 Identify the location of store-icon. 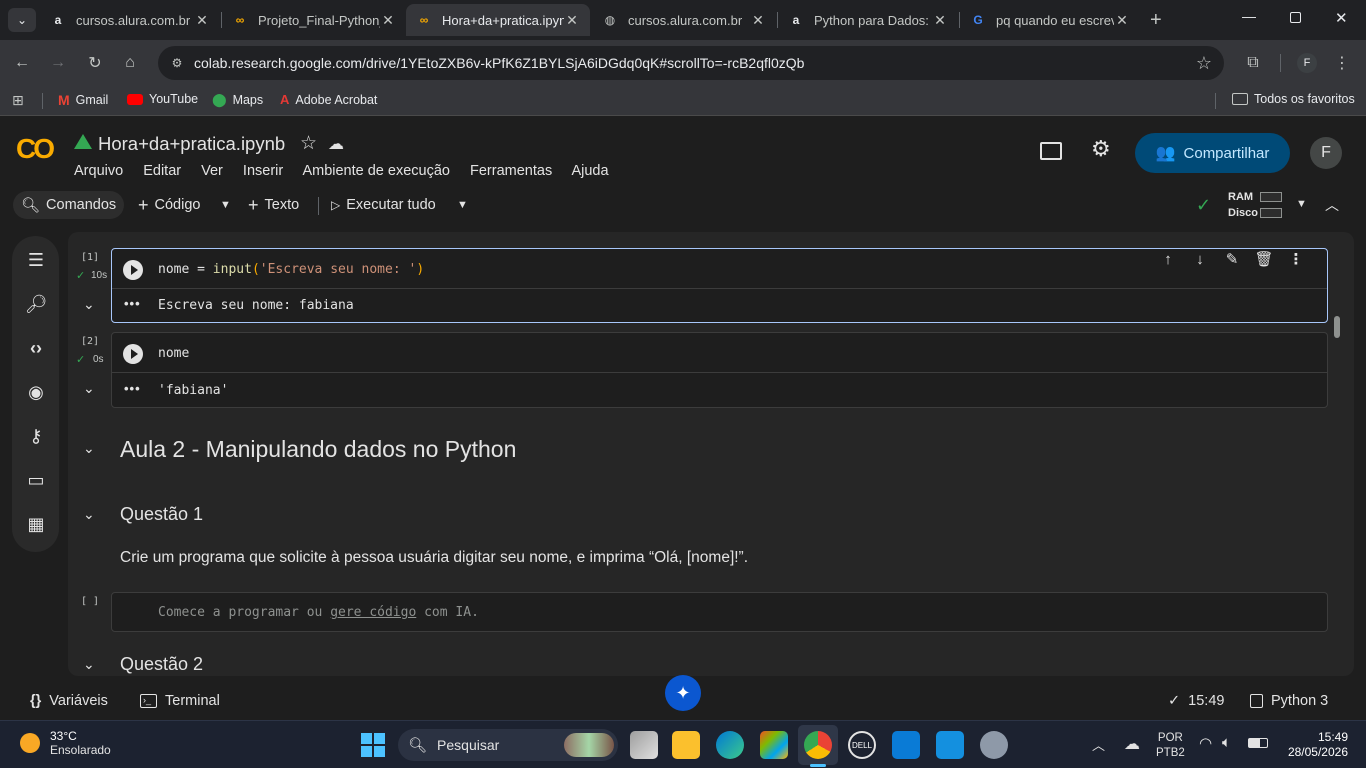
(774, 745).